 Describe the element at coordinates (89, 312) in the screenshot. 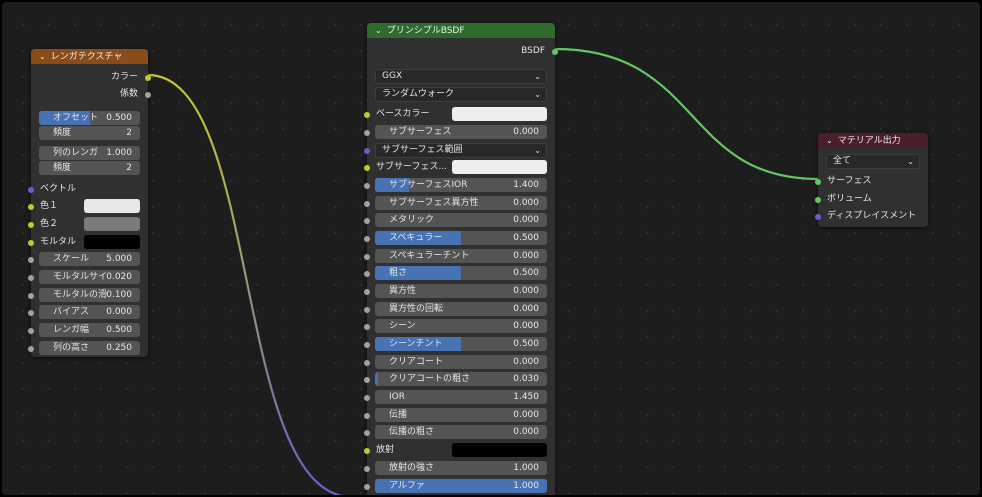

I see `value-slider: バイアス 0.000` at that location.